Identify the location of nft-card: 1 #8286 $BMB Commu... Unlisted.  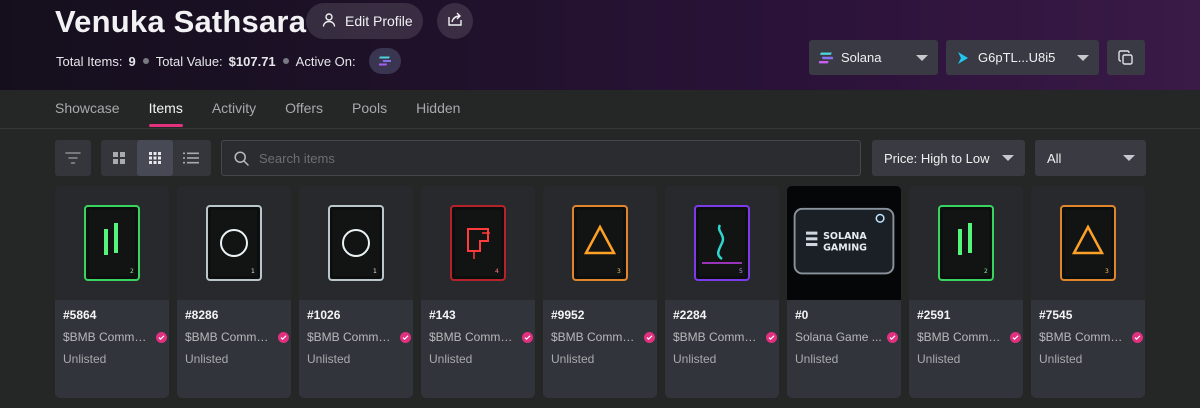
(234, 292).